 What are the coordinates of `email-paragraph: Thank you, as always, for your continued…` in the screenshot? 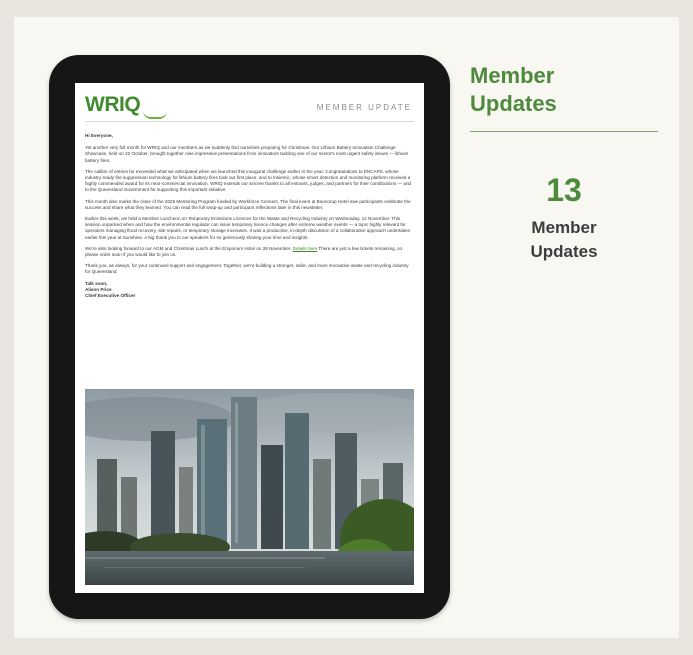 It's located at (247, 269).